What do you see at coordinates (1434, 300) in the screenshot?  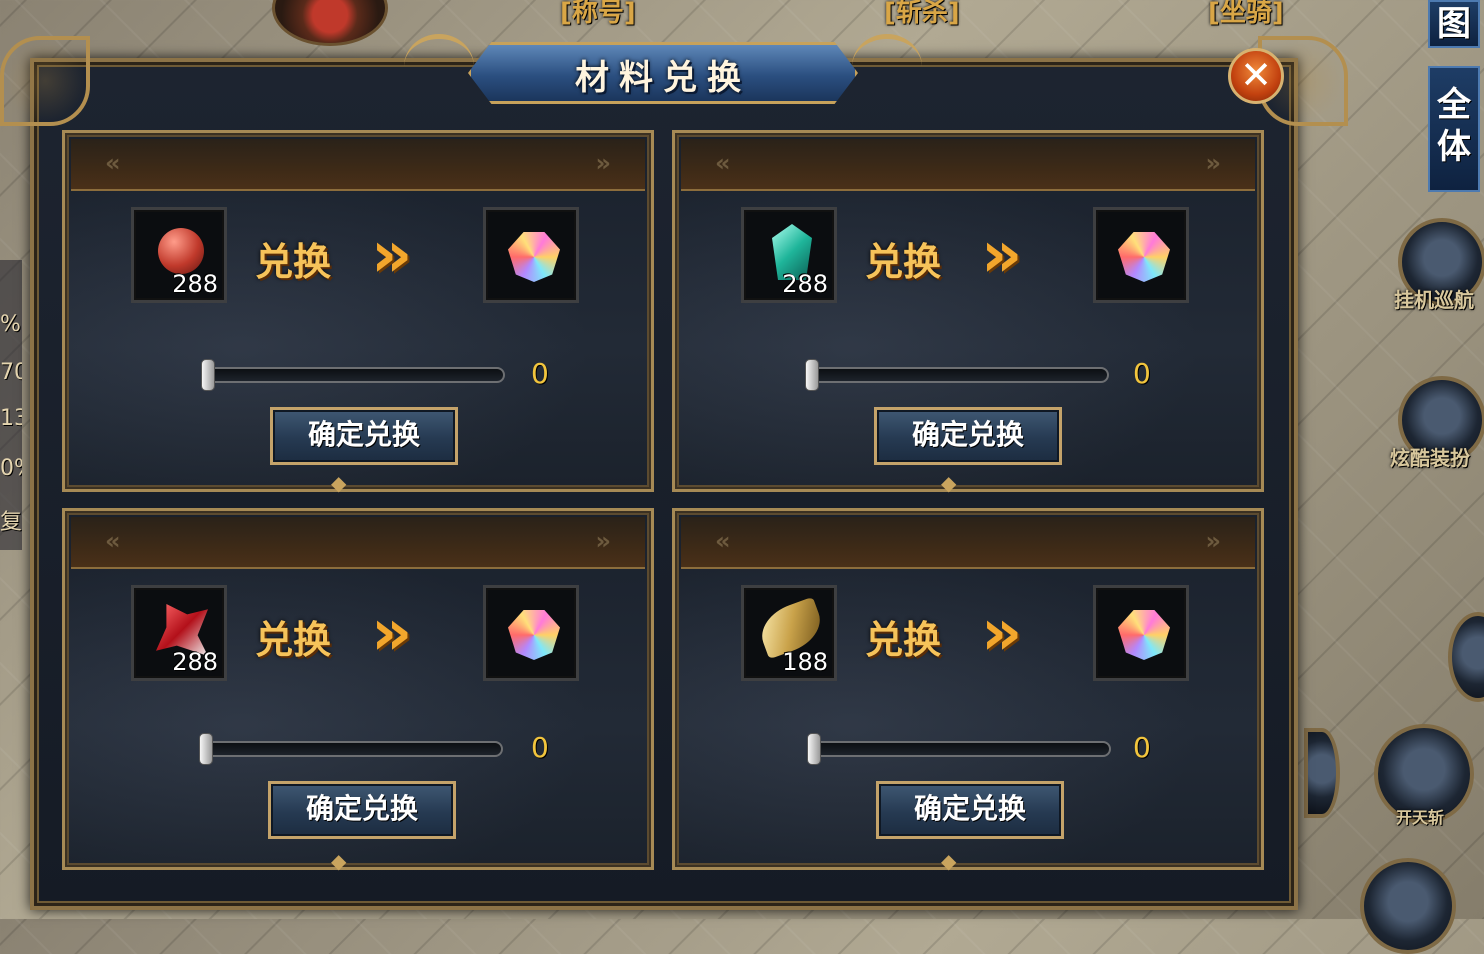 I see `auto-patrol-label: 挂机巡航` at bounding box center [1434, 300].